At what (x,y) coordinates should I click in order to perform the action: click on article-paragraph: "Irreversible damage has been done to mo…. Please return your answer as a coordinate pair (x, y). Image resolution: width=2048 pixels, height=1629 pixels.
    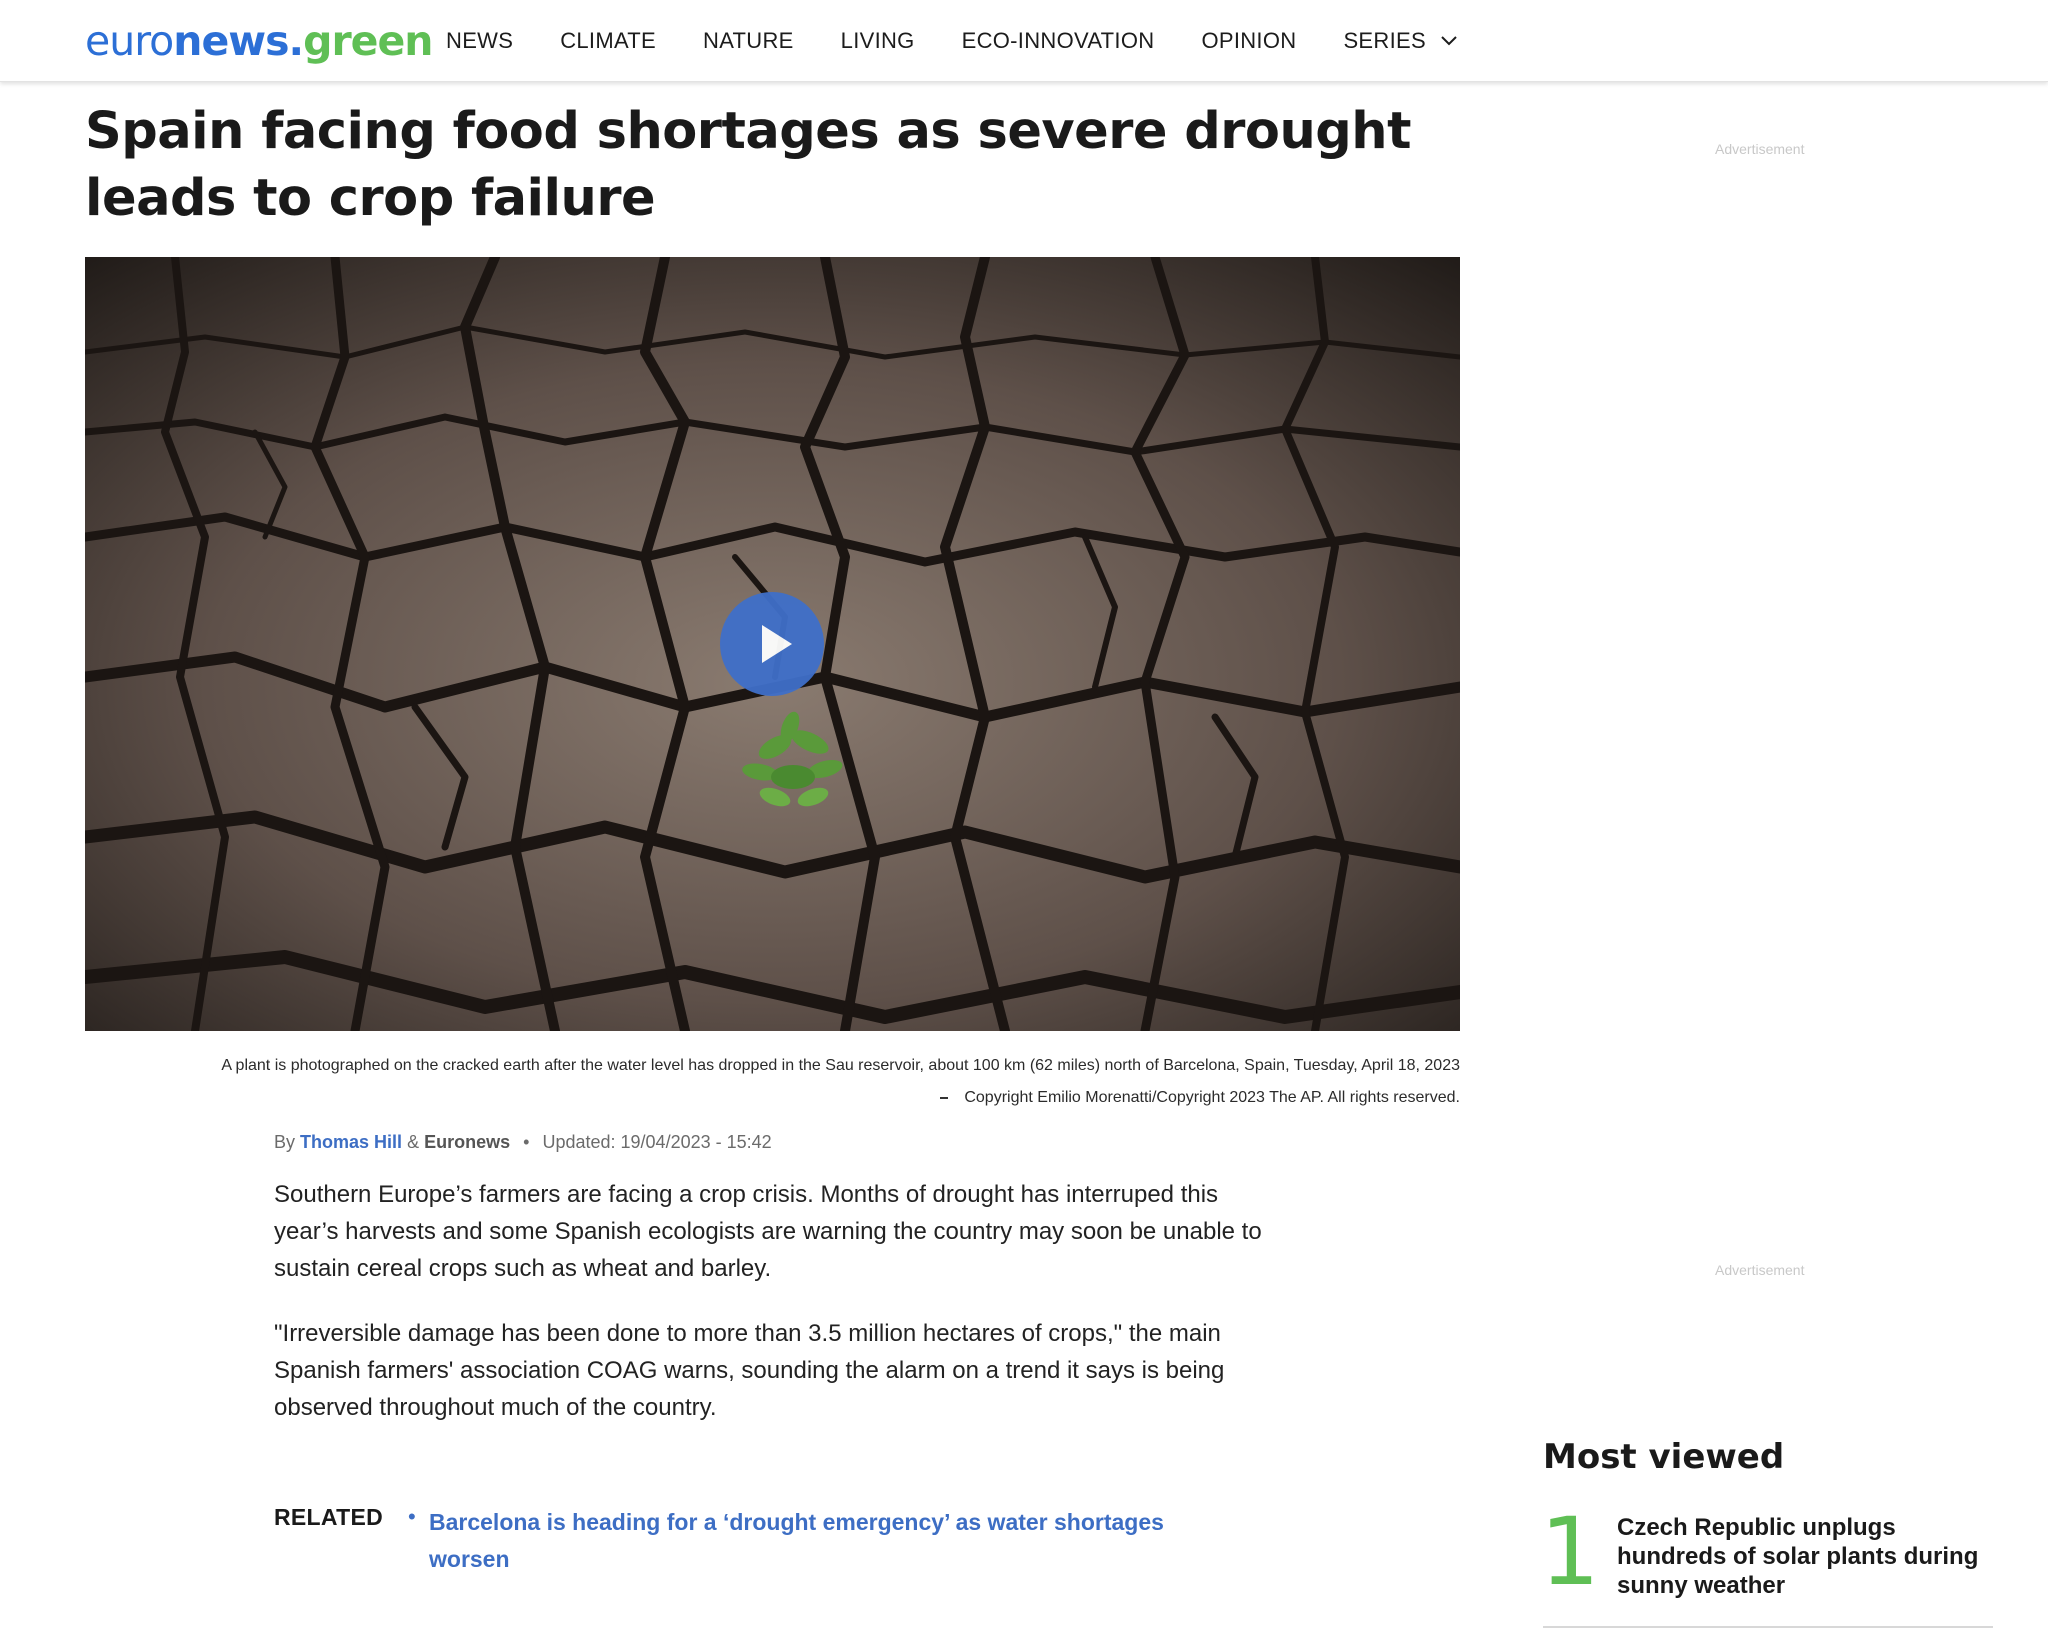
    Looking at the image, I should click on (749, 1370).